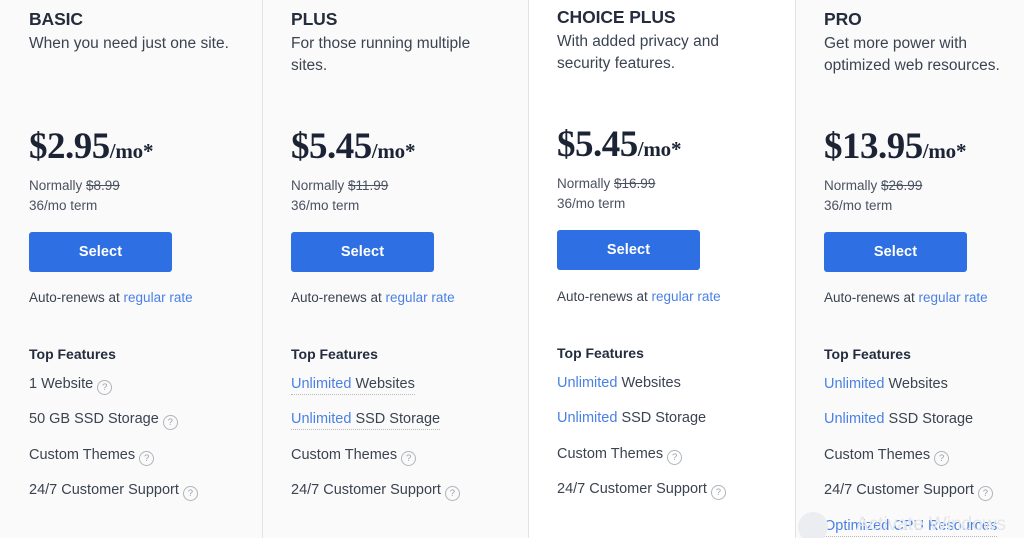  What do you see at coordinates (673, 169) in the screenshot?
I see `price-block: $5.45/mo* Normally $16.99 36/mo term` at bounding box center [673, 169].